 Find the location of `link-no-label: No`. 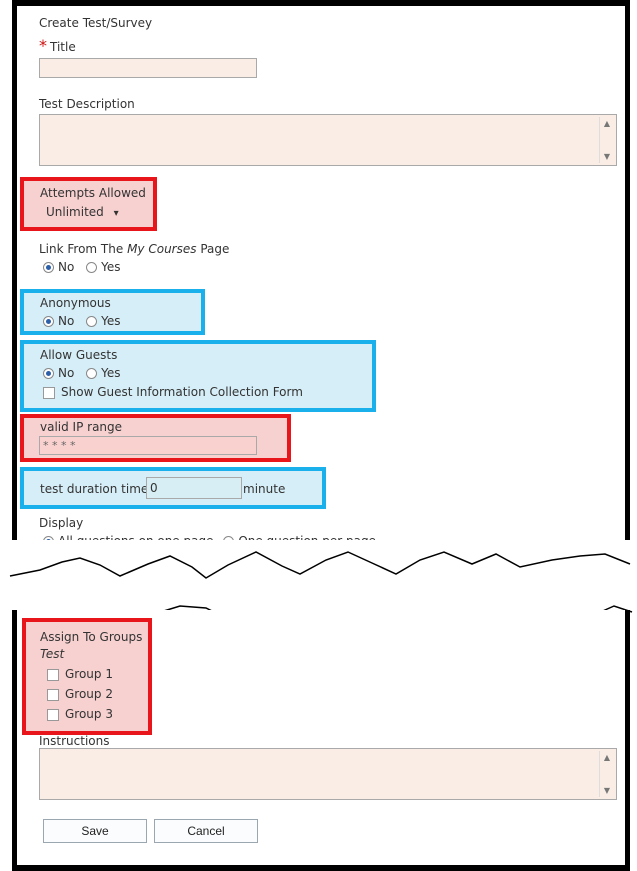

link-no-label: No is located at coordinates (66, 267).